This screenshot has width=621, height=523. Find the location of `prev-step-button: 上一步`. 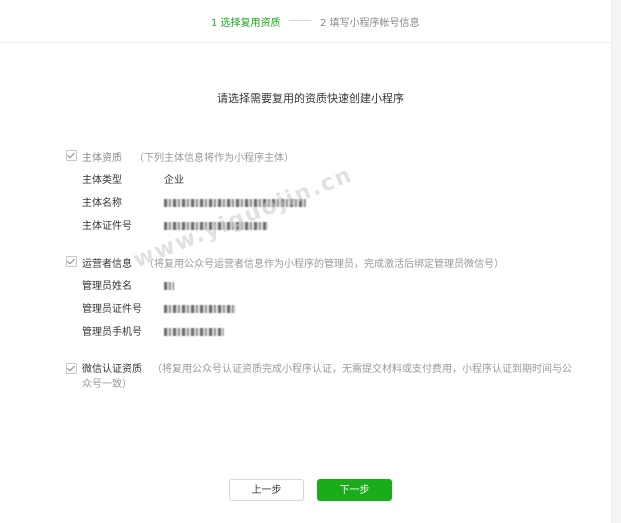

prev-step-button: 上一步 is located at coordinates (266, 490).